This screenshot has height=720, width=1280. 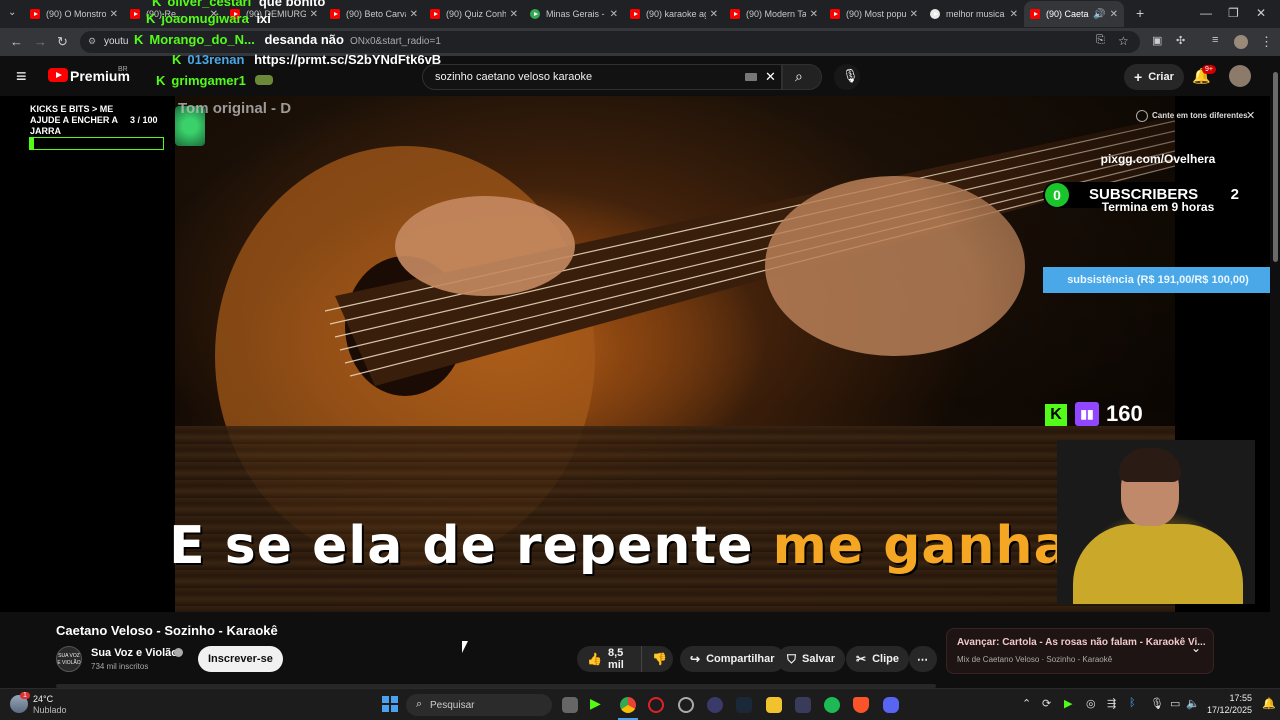 What do you see at coordinates (1026, 703) in the screenshot?
I see `tray-overflow-icon: ⌃` at bounding box center [1026, 703].